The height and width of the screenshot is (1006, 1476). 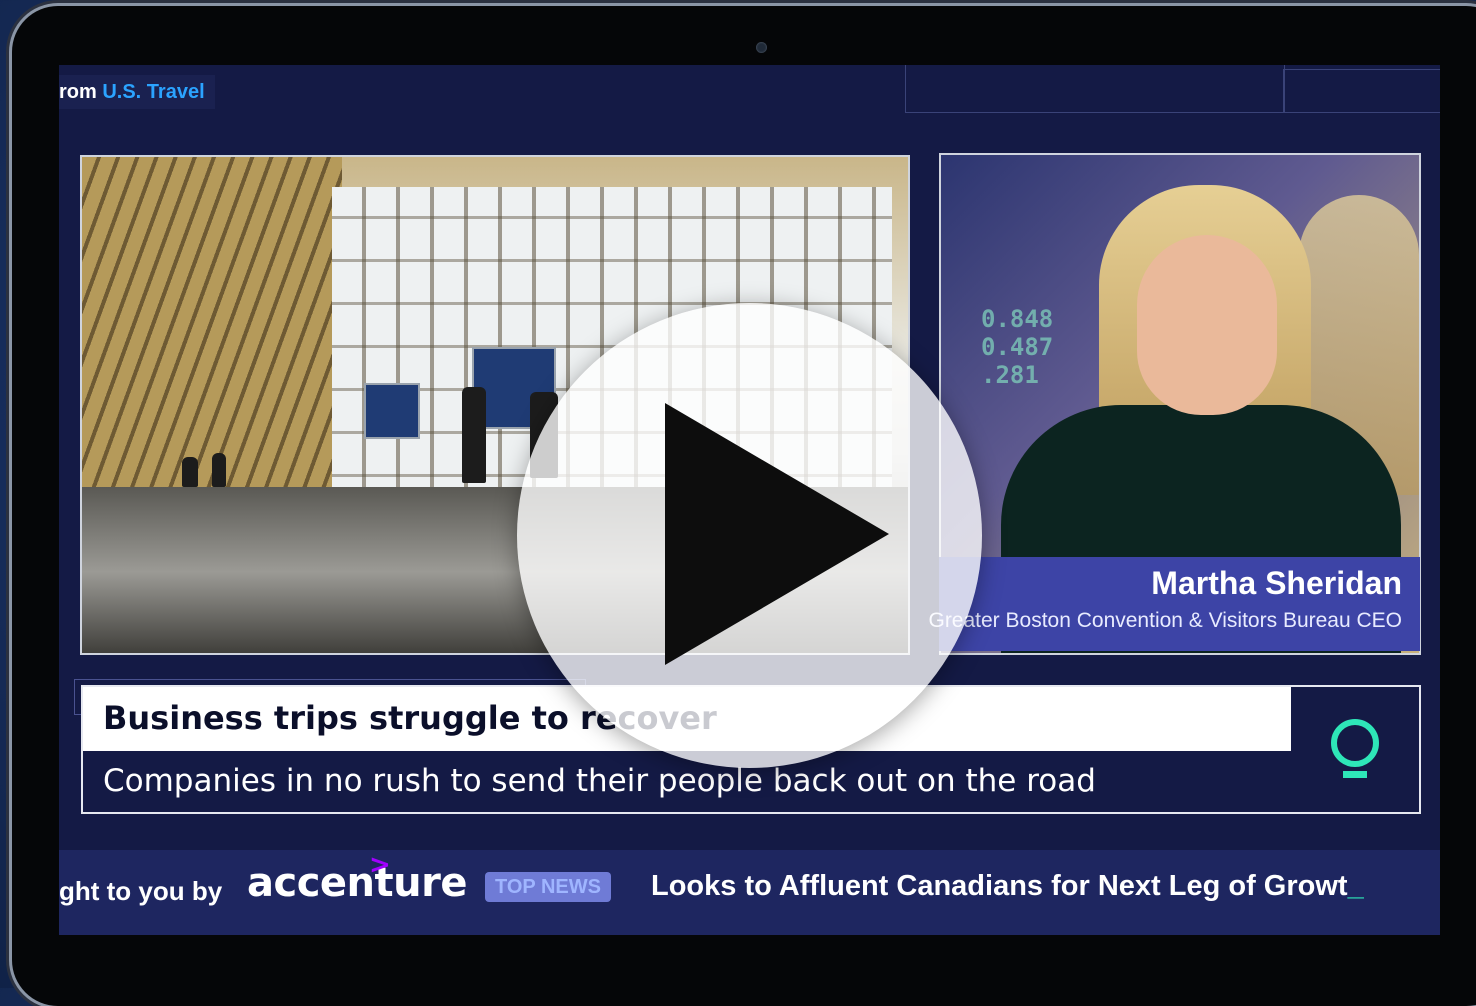 What do you see at coordinates (1017, 319) in the screenshot?
I see `market-number: 0.848` at bounding box center [1017, 319].